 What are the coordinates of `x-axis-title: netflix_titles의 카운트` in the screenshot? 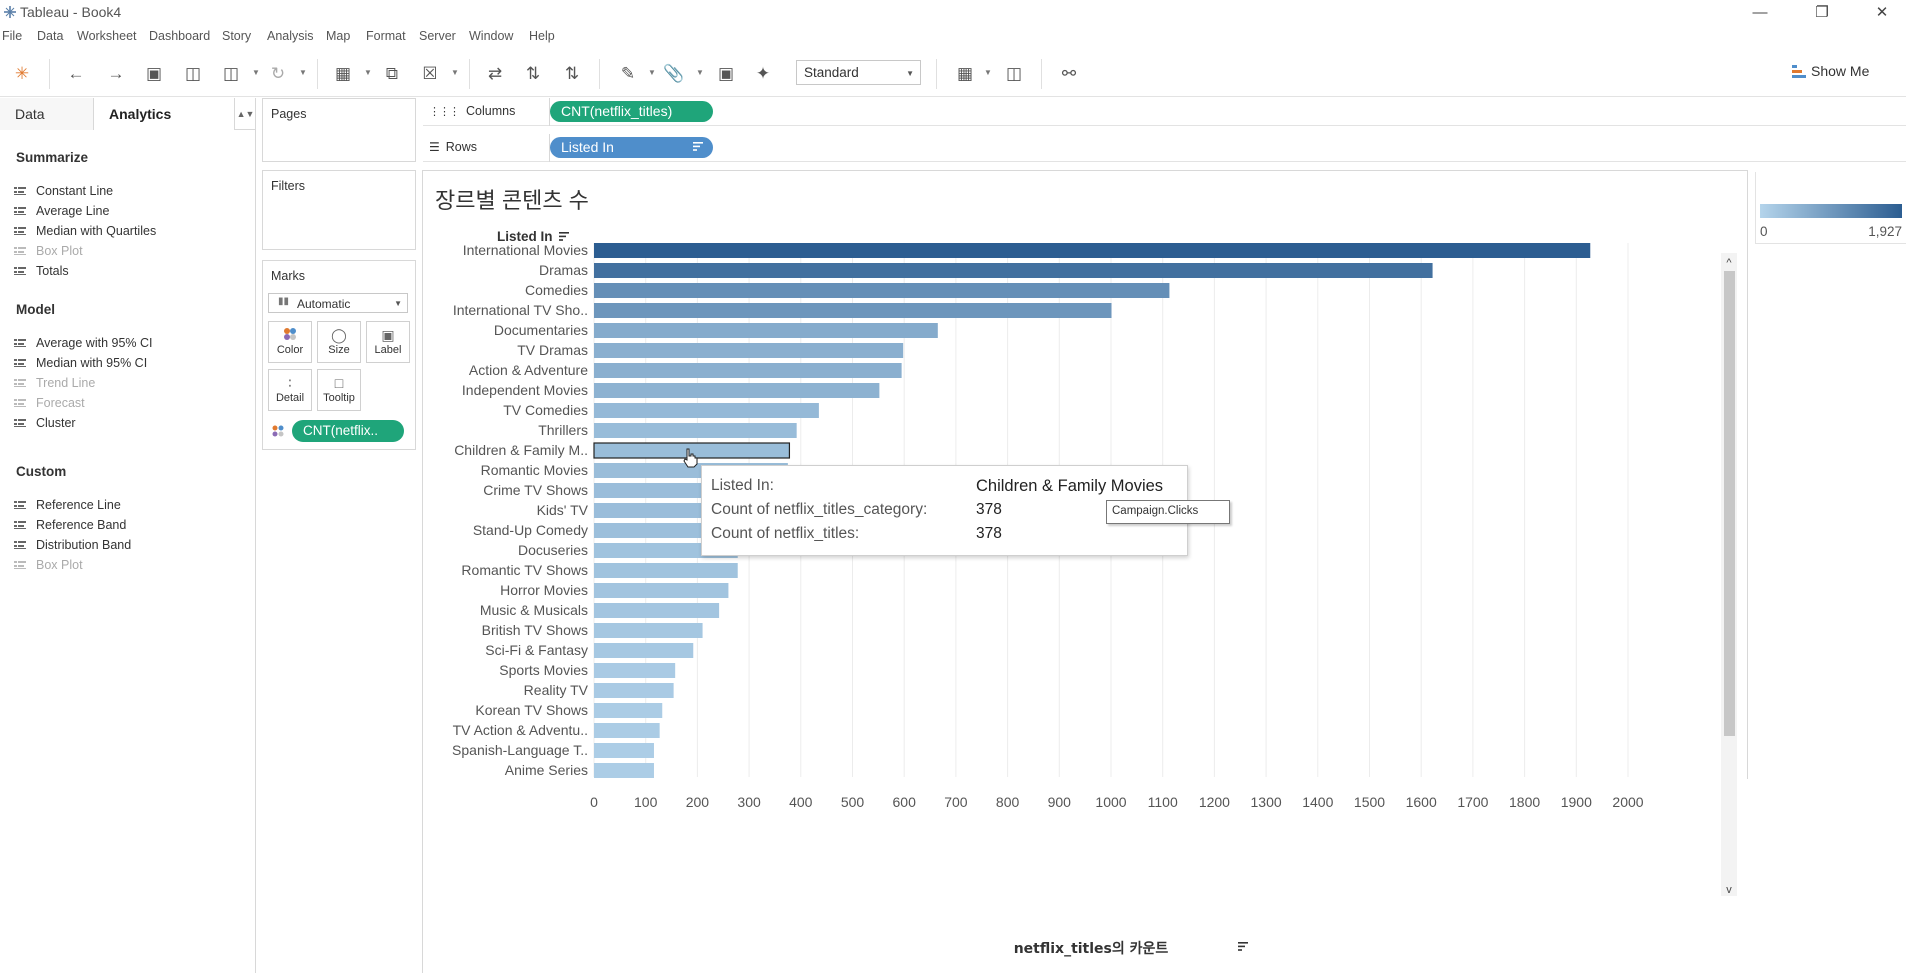 It's located at (1091, 948).